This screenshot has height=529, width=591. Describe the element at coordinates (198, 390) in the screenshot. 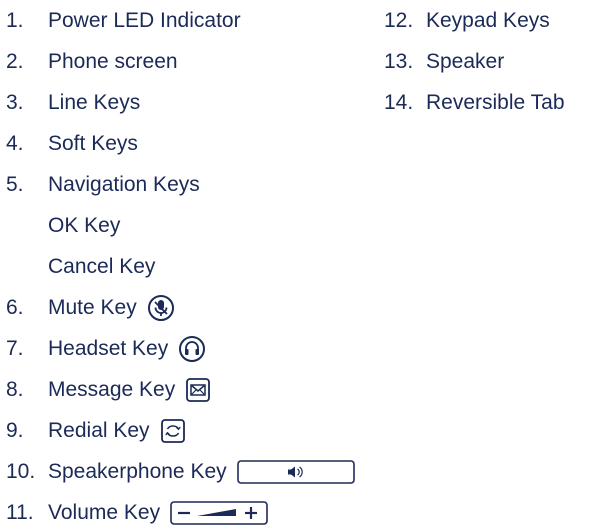

I see `envelope-icon` at that location.